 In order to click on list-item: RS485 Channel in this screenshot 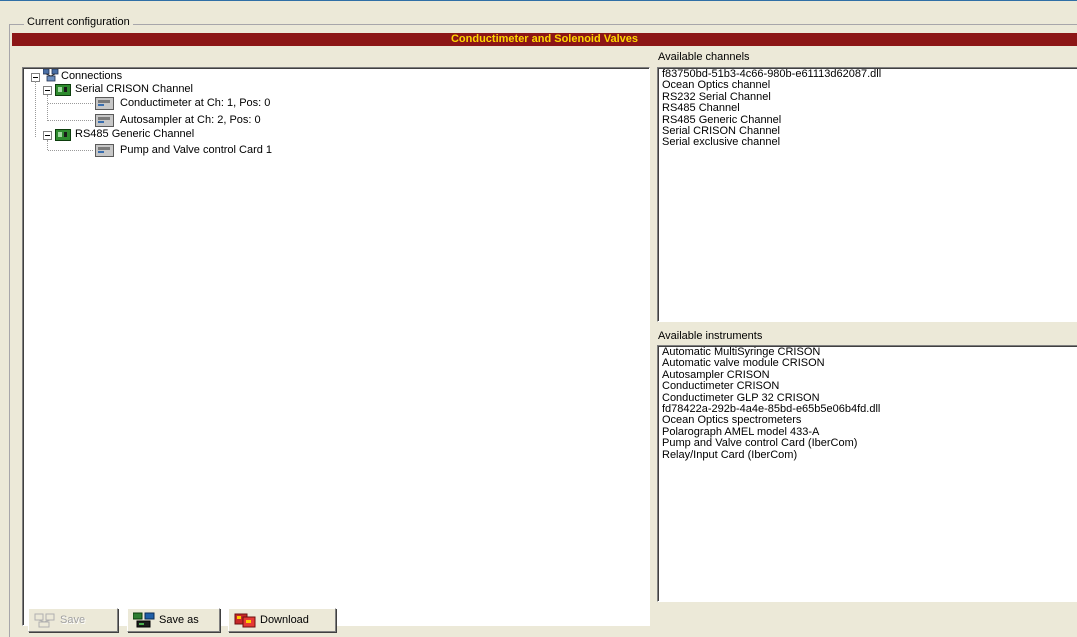, I will do `click(771, 108)`.